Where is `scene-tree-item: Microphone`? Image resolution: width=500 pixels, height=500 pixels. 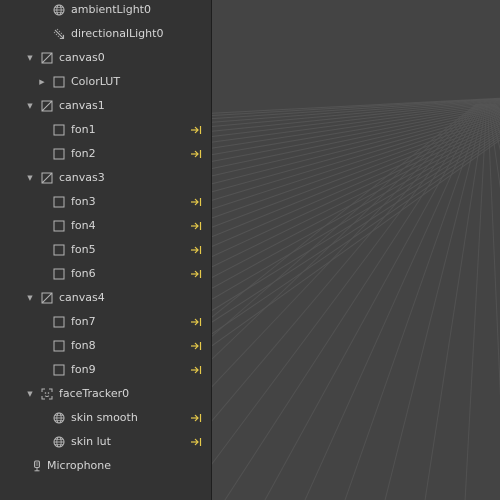
scene-tree-item: Microphone is located at coordinates (105, 466).